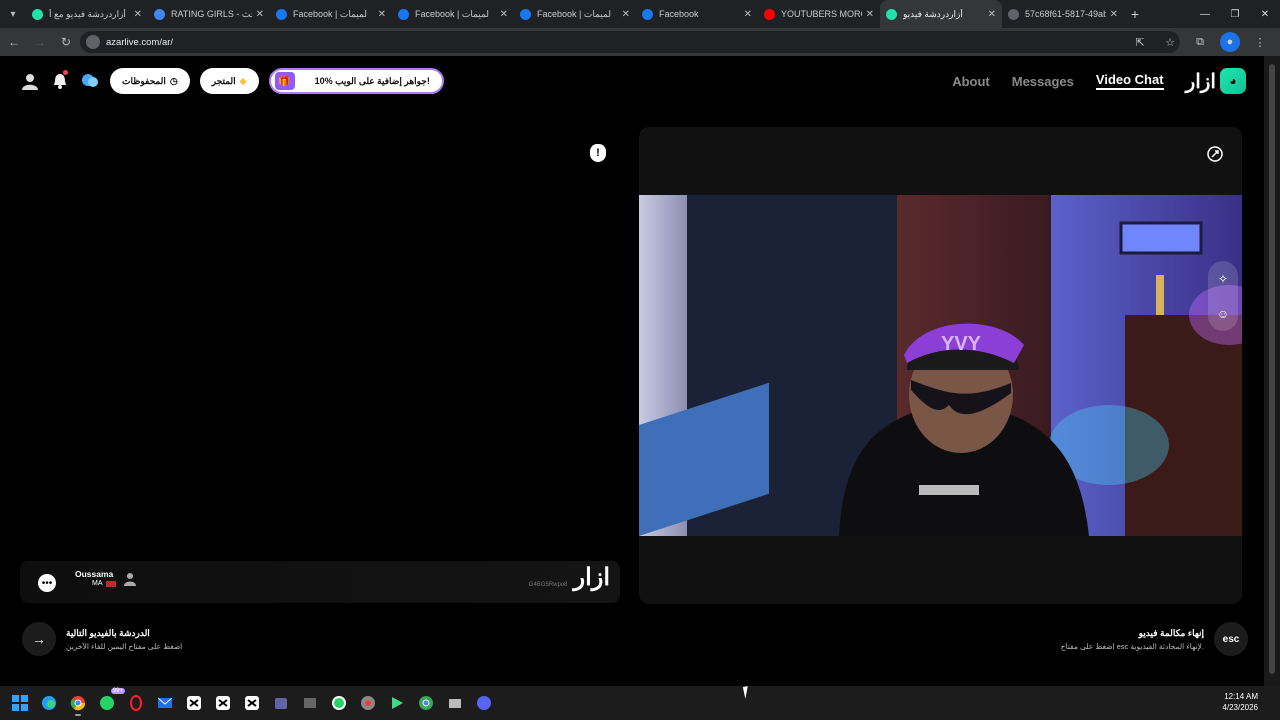 This screenshot has width=1280, height=720. I want to click on partner-watermark: G4BG5Rwpo8 ازار, so click(569, 577).